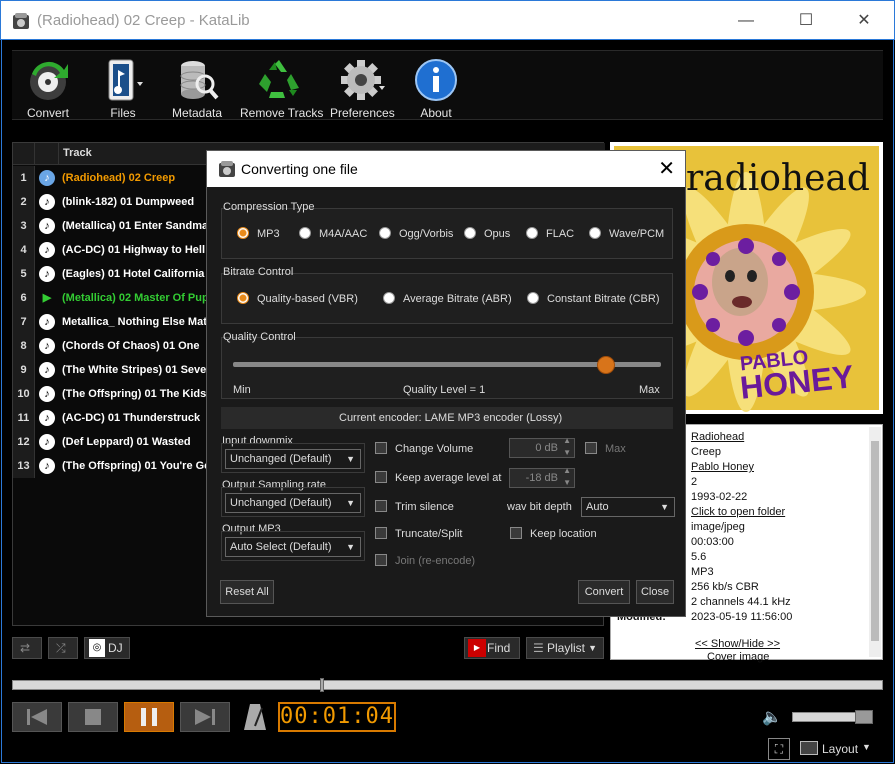 The width and height of the screenshot is (895, 764). I want to click on radio-abr: Average Bitrate (ABR), so click(447, 298).